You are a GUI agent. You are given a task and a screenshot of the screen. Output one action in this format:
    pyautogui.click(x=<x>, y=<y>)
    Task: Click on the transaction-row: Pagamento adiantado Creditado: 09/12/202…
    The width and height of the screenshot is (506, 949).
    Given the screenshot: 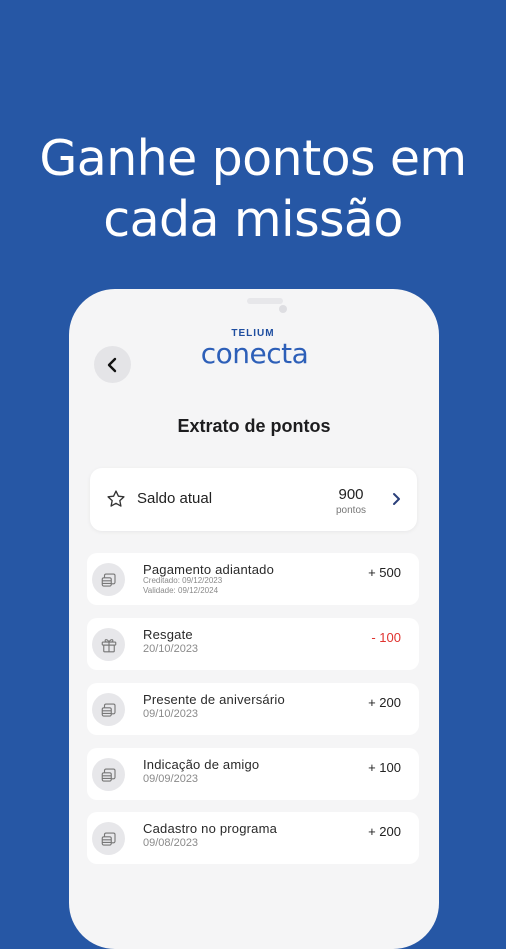 What is the action you would take?
    pyautogui.click(x=253, y=579)
    